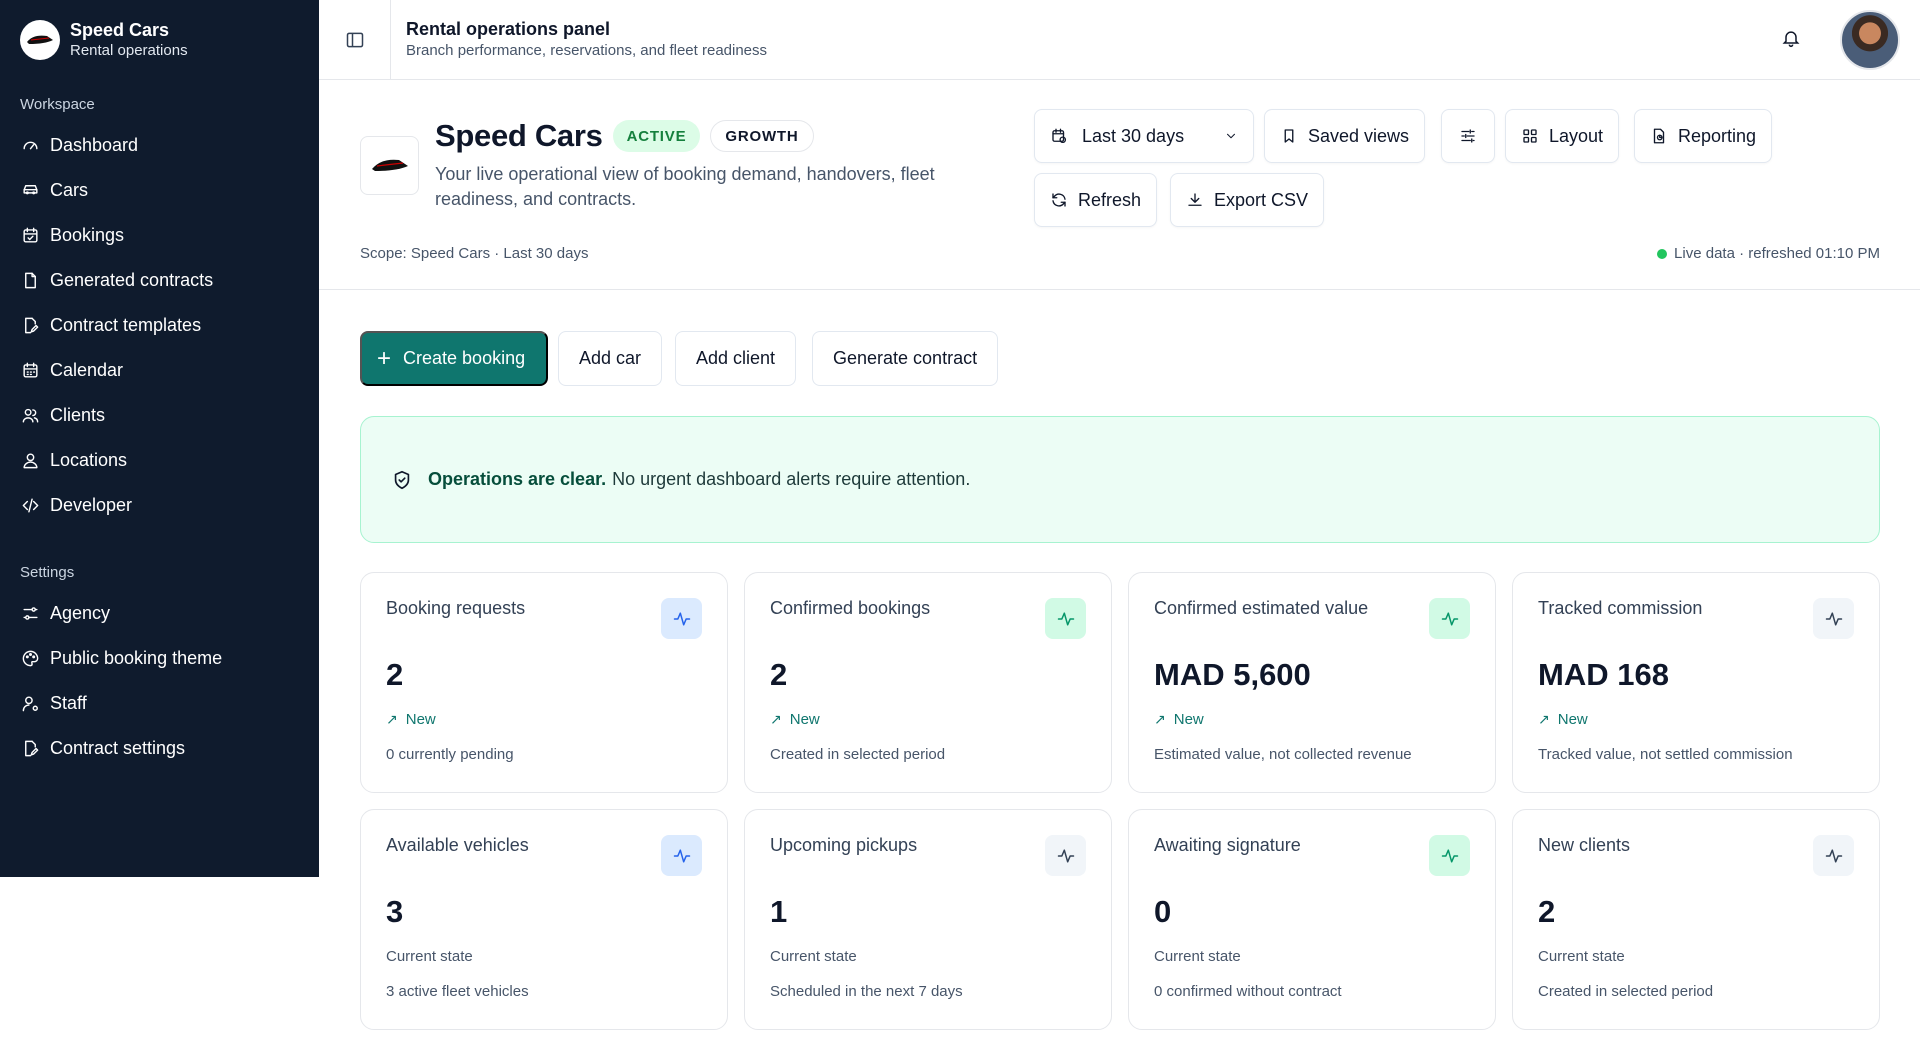  Describe the element at coordinates (159, 415) in the screenshot. I see `sidebar-item-clients: Clients` at that location.